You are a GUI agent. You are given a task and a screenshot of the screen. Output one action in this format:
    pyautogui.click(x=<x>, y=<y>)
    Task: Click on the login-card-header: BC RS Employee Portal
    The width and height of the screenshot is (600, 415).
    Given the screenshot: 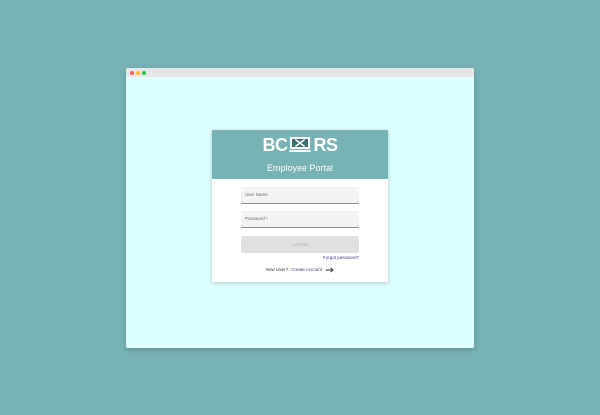 What is the action you would take?
    pyautogui.click(x=300, y=154)
    